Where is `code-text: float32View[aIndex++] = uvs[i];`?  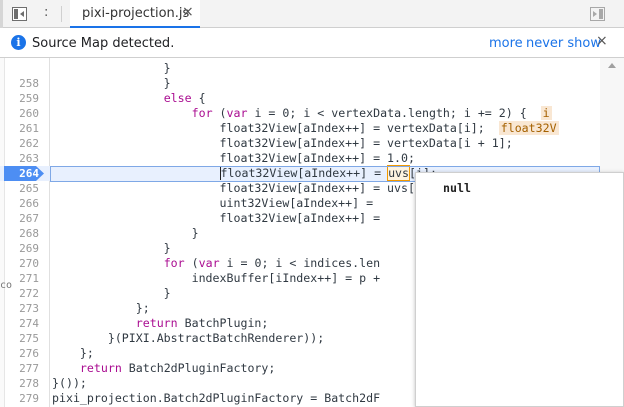
code-text: float32View[aIndex++] = uvs[i]; is located at coordinates (328, 173).